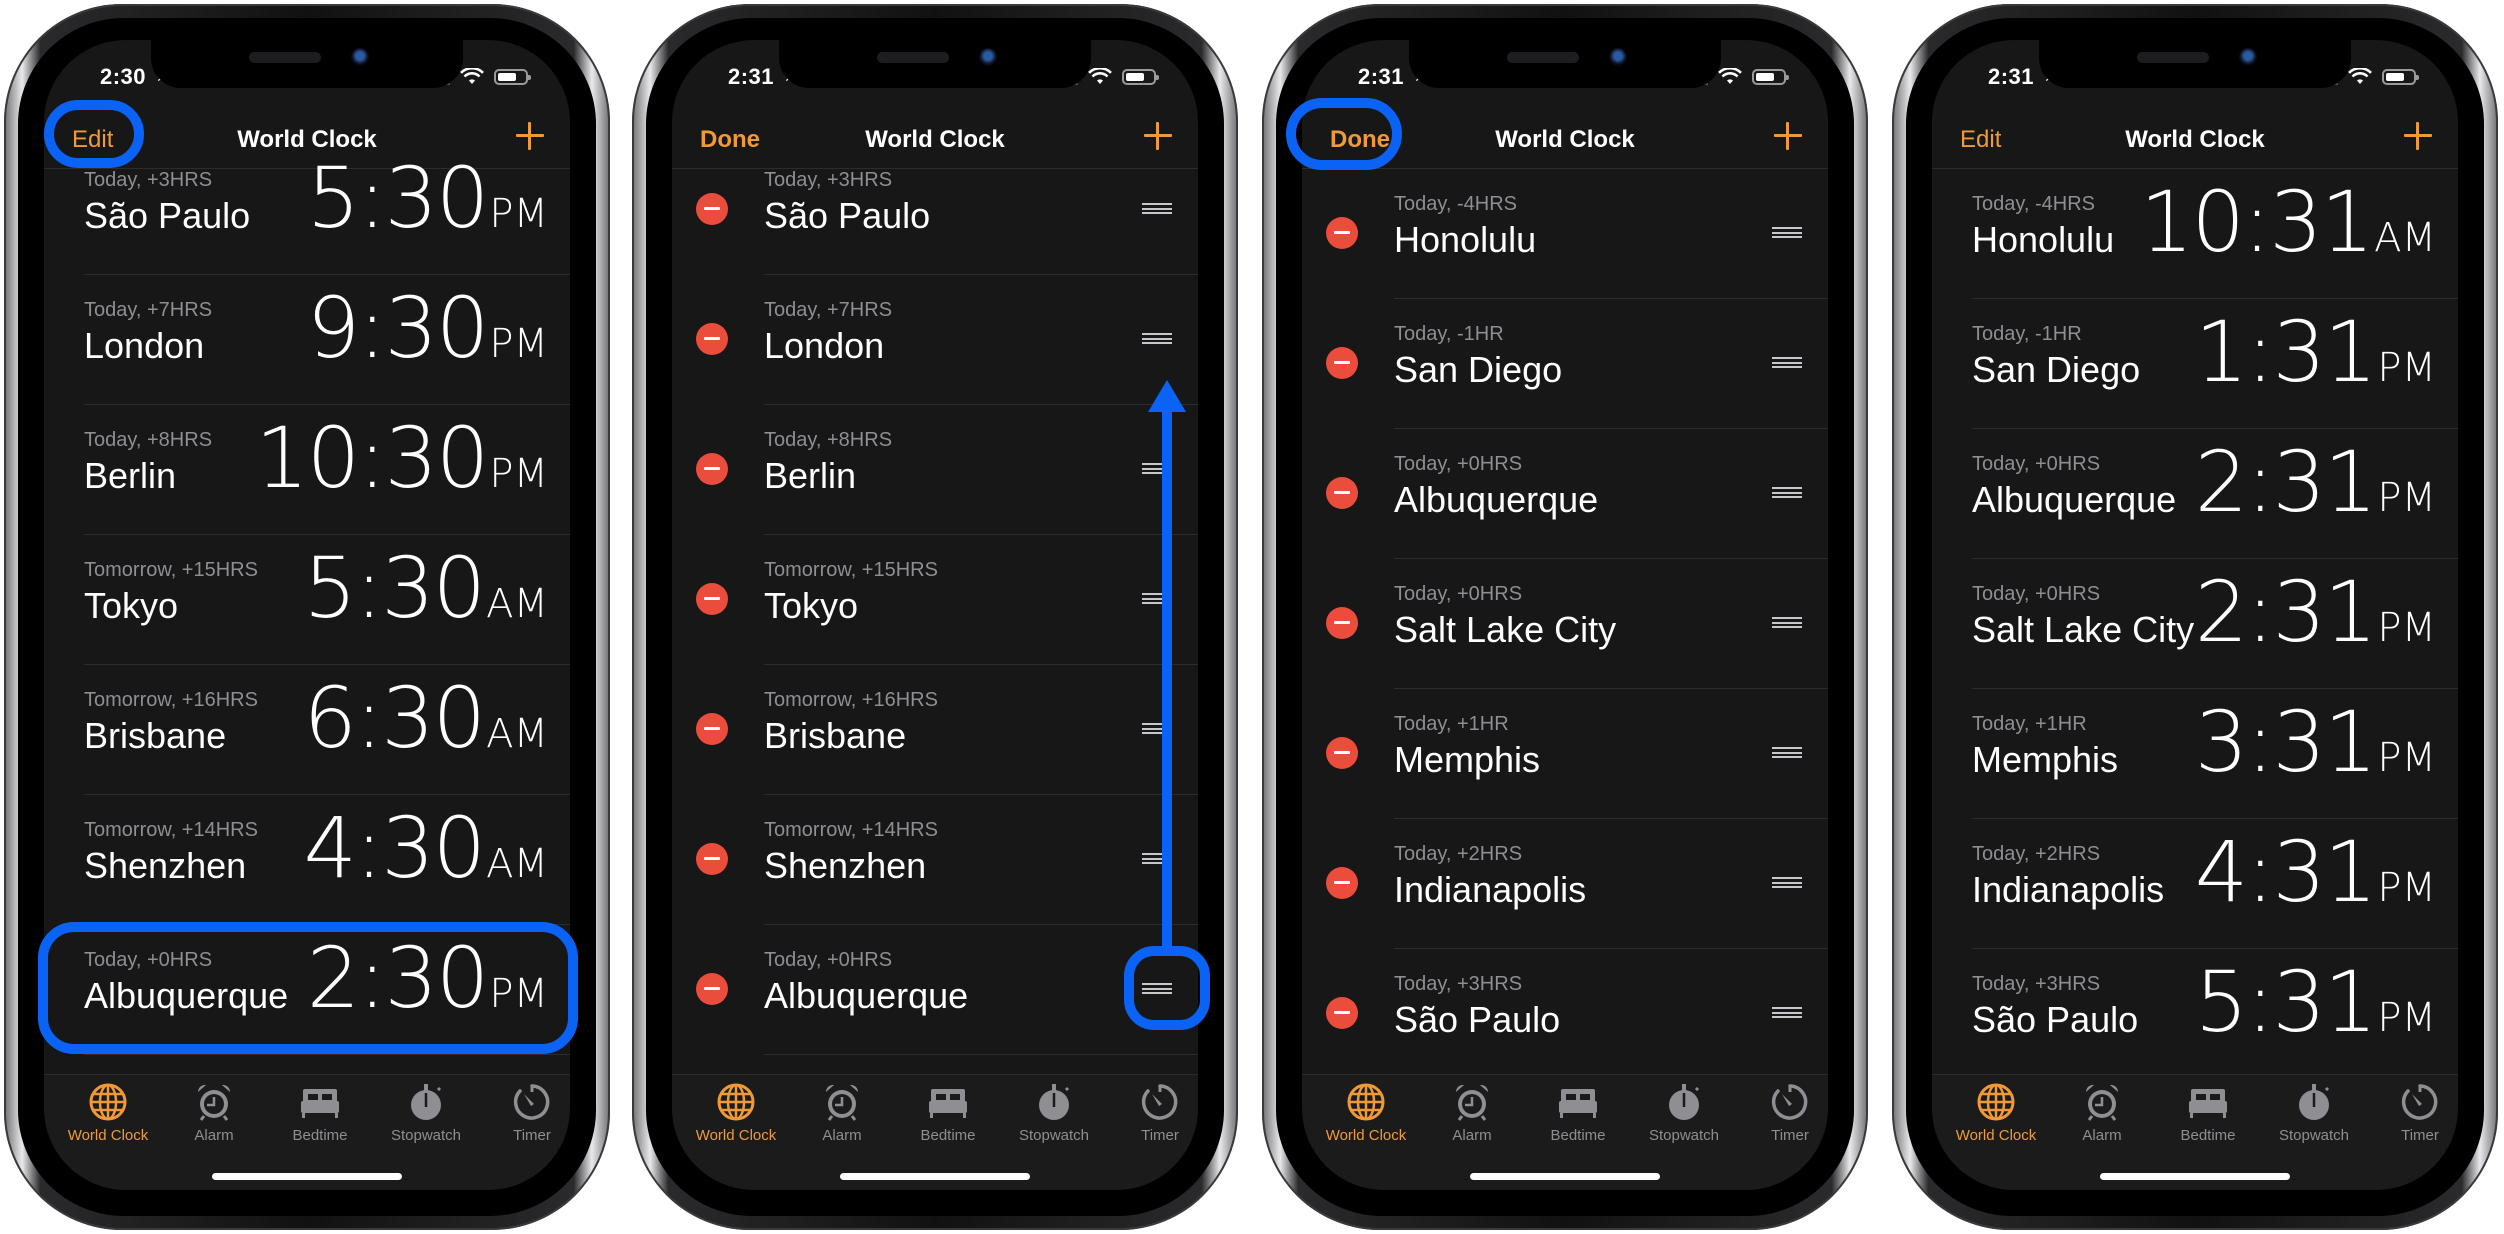 The width and height of the screenshot is (2504, 1234). What do you see at coordinates (2195, 624) in the screenshot?
I see `city-row: Today, +0HRS Salt Lake City 2:31PM` at bounding box center [2195, 624].